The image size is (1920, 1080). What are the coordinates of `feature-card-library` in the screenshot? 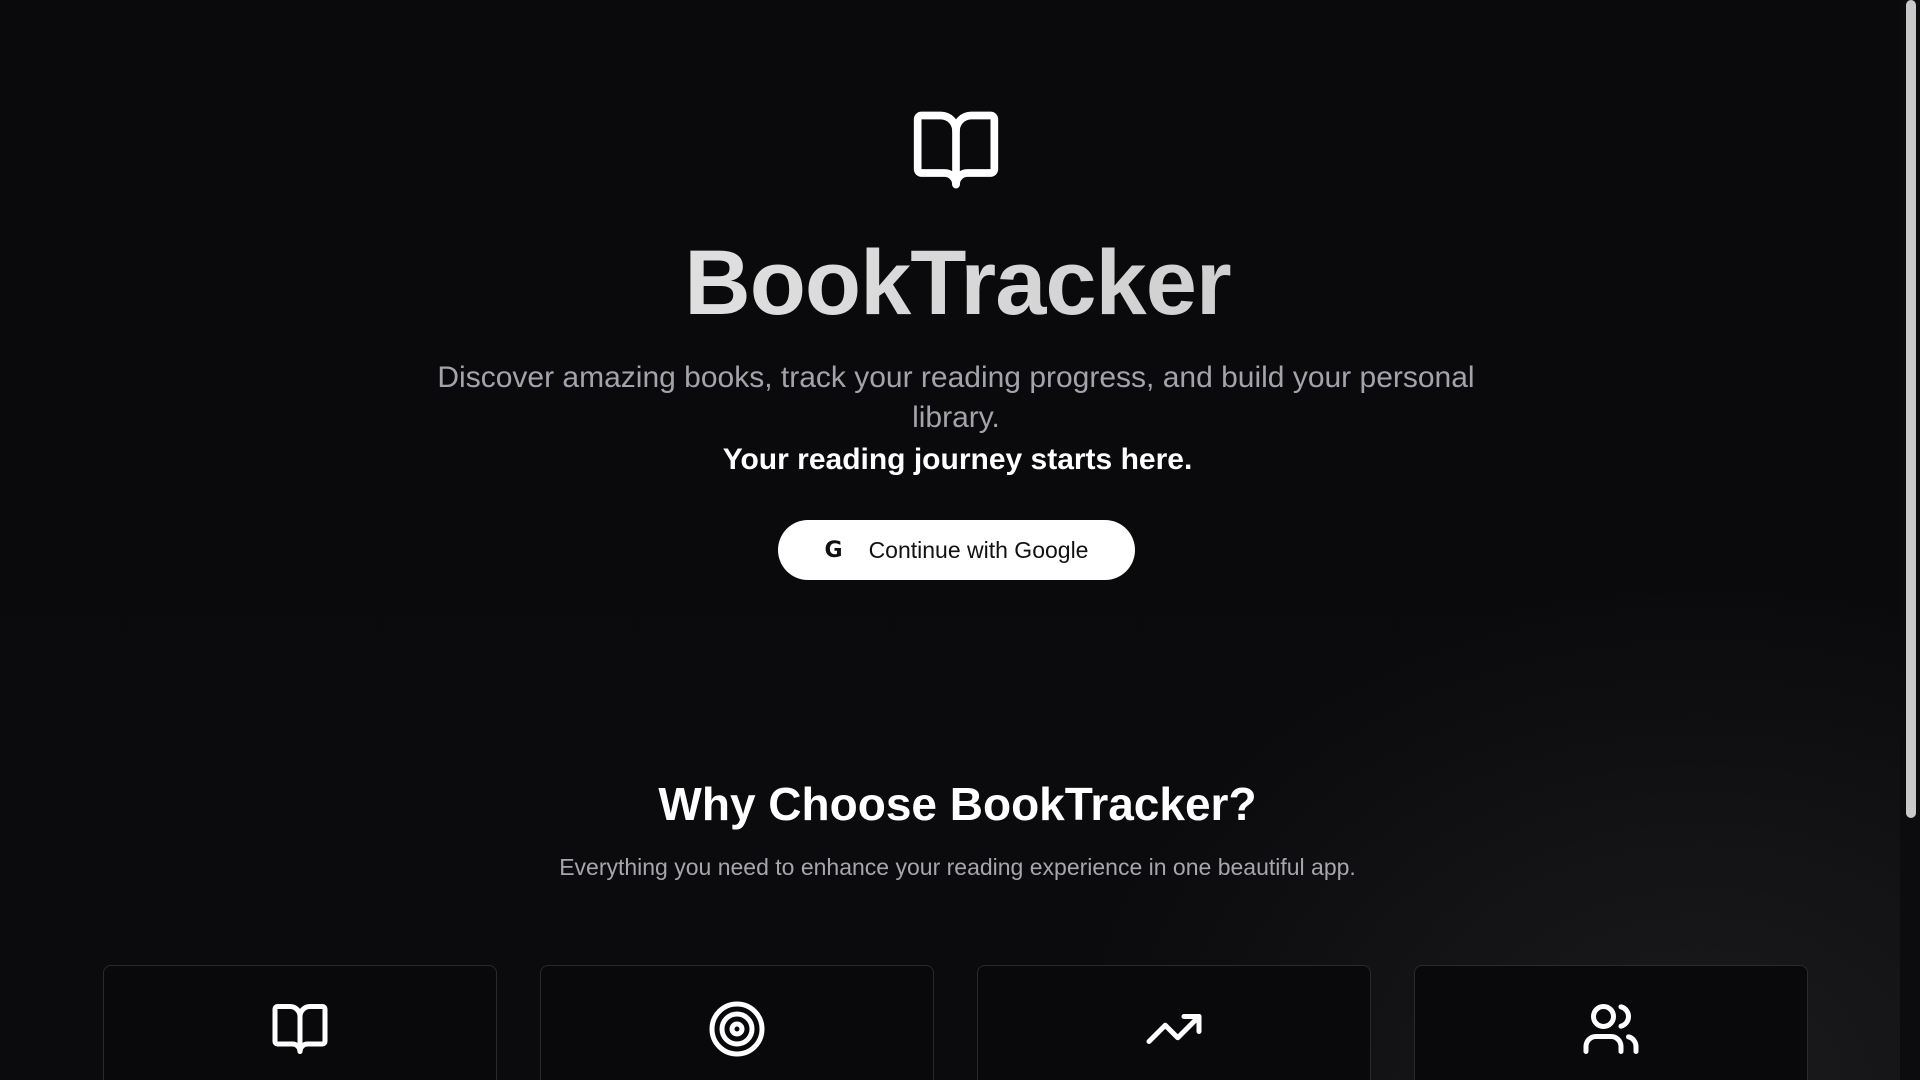 It's located at (300, 1022).